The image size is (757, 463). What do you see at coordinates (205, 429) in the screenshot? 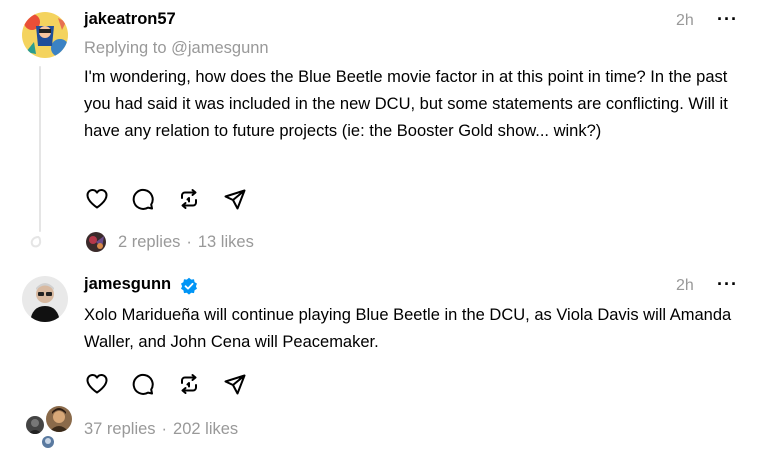
I see `likes-count: 202 likes` at bounding box center [205, 429].